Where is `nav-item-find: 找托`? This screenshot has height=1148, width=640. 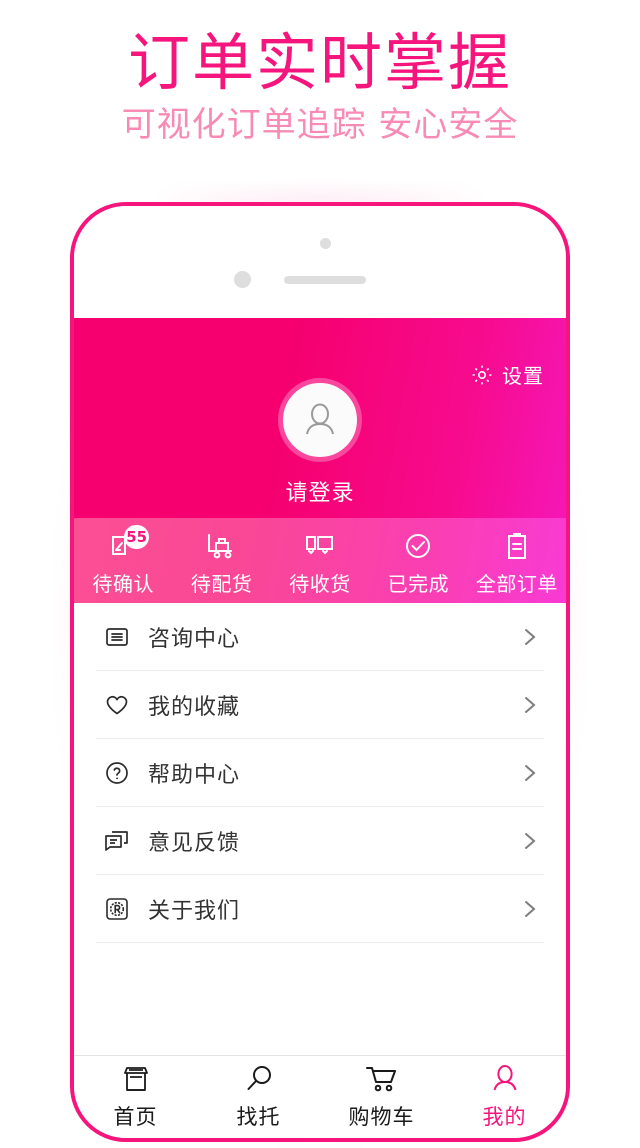
nav-item-find: 找托 is located at coordinates (258, 1097).